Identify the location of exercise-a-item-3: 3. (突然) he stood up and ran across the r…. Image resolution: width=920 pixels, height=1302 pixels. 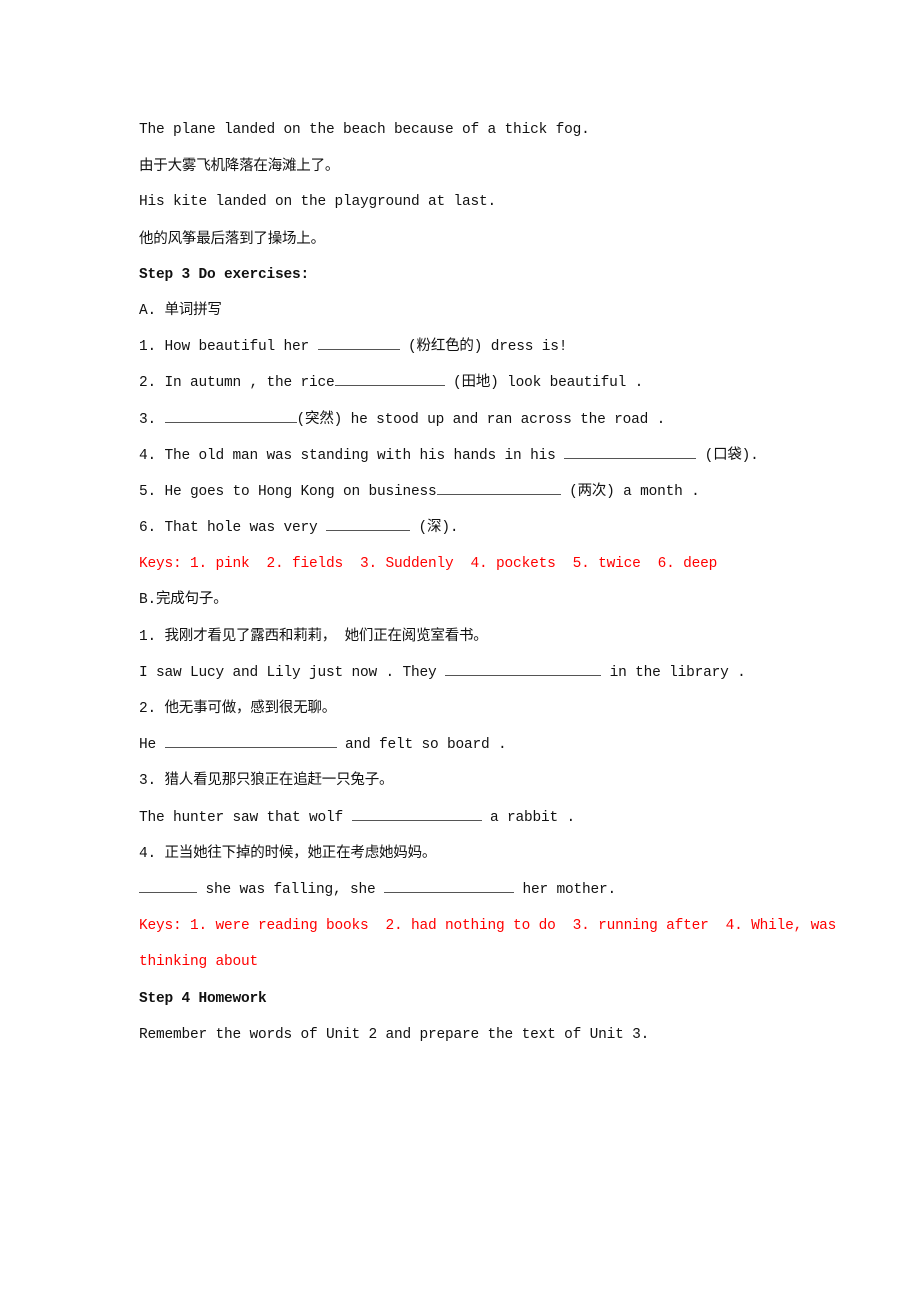
(479, 426).